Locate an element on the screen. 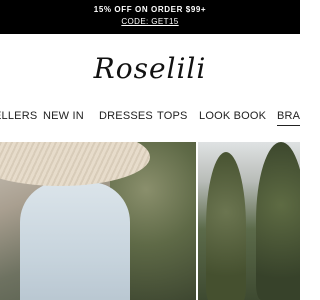 This screenshot has height=300, width=320. brand-logo: Roselili is located at coordinates (150, 68).